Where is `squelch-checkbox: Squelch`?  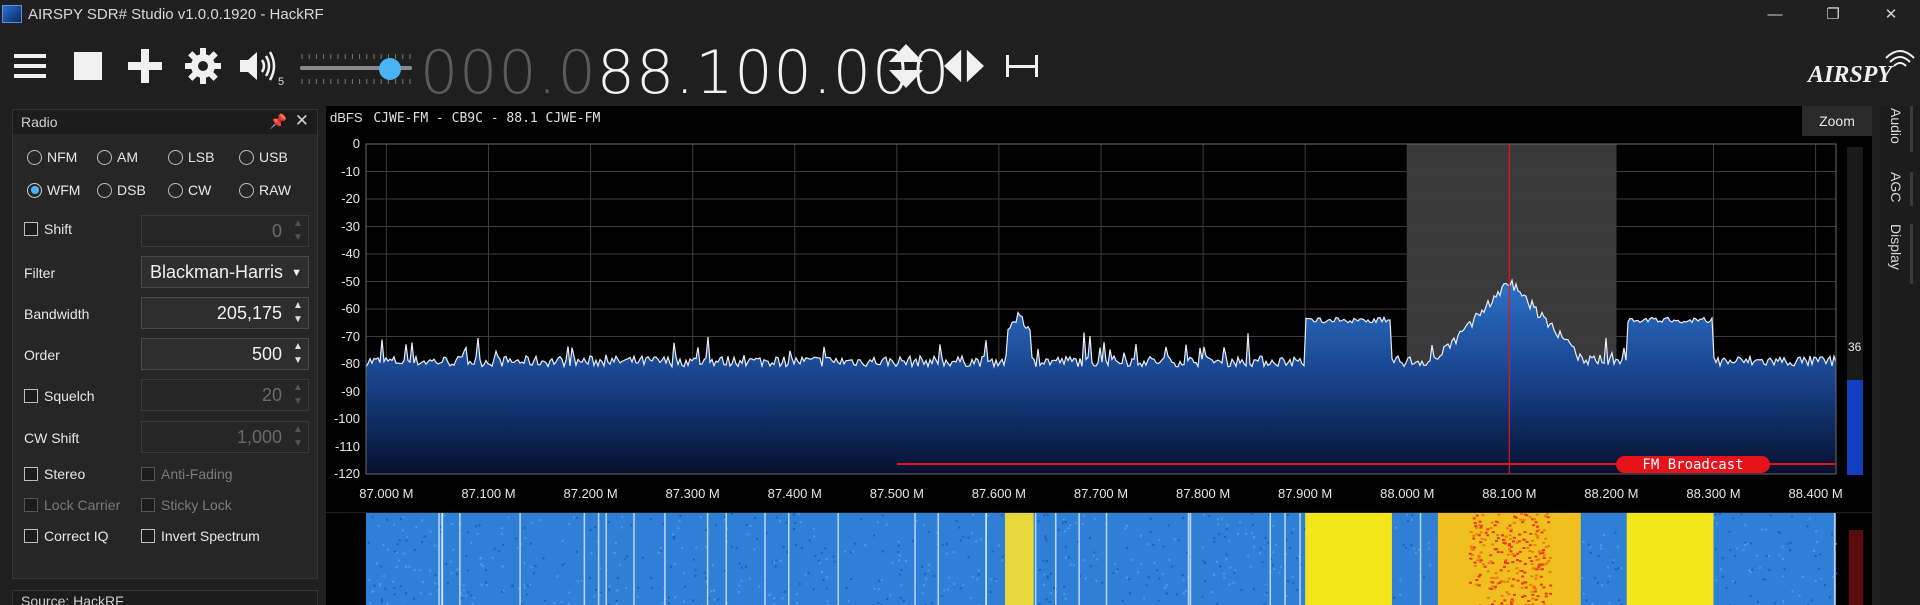 squelch-checkbox: Squelch is located at coordinates (59, 396).